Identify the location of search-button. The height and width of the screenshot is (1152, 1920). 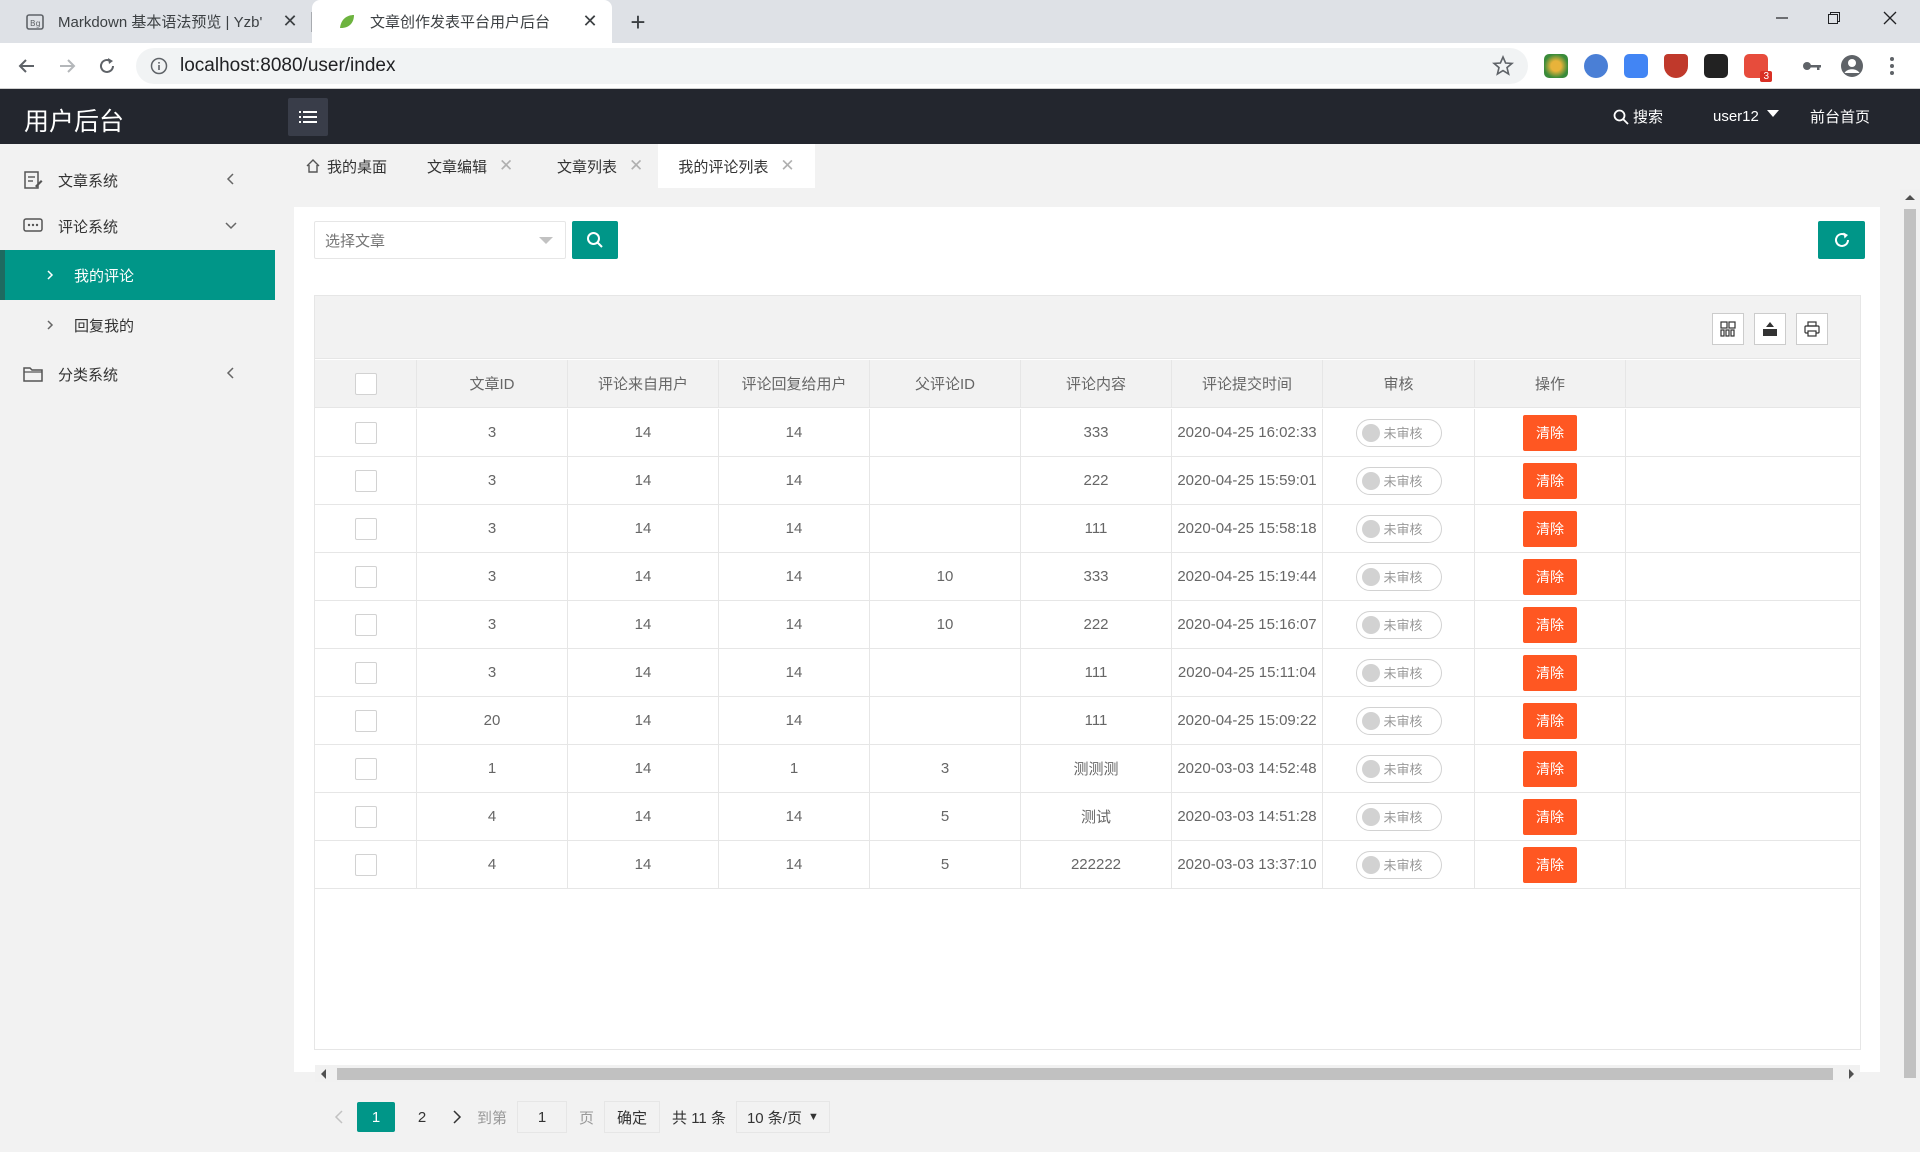
(595, 240).